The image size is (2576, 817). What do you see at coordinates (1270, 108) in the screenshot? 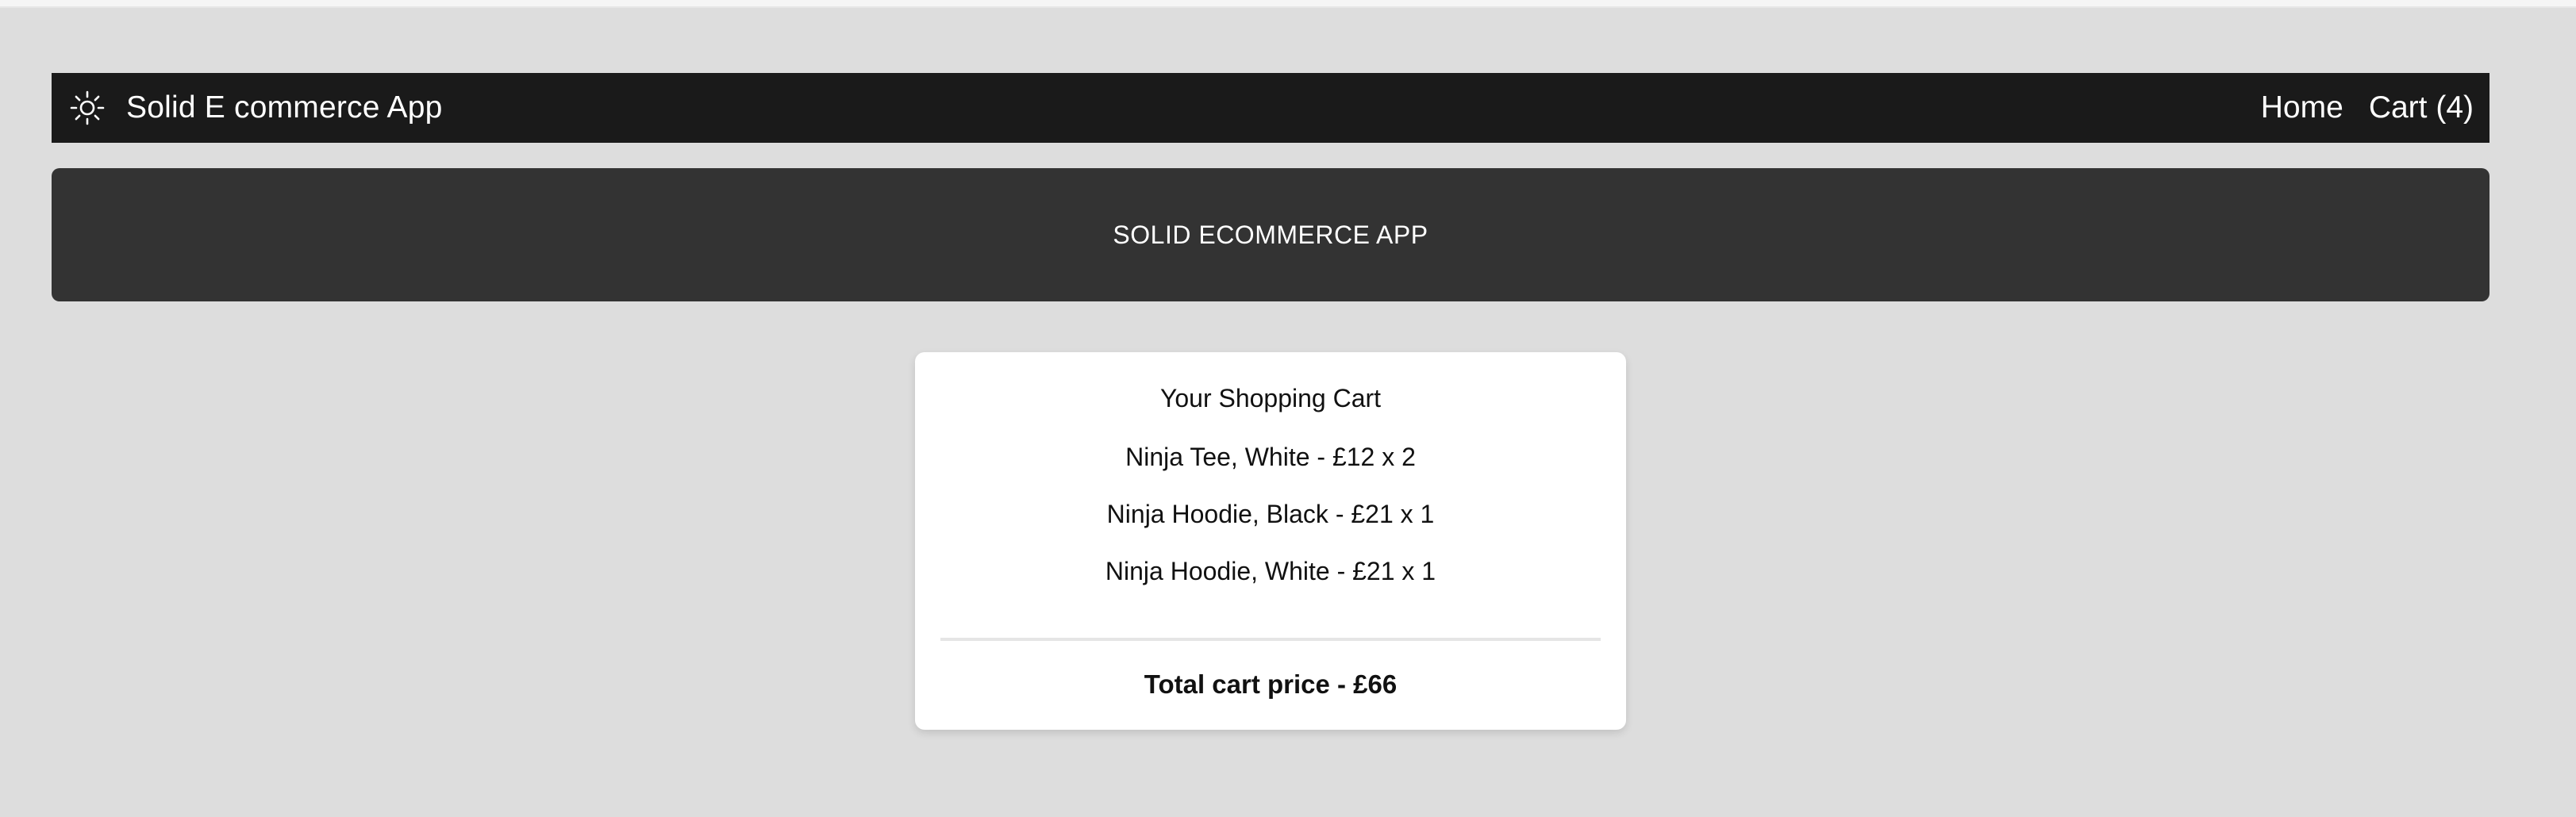
I see `navbar: Solid E commerce App Home Cart (4)` at bounding box center [1270, 108].